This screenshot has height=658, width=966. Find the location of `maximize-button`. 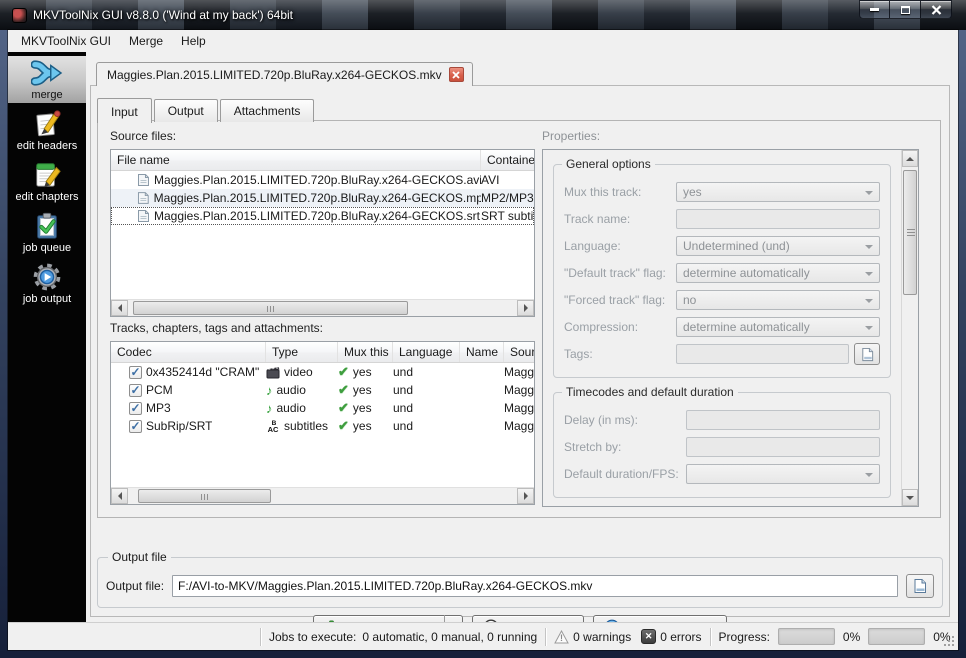

maximize-button is located at coordinates (905, 9).